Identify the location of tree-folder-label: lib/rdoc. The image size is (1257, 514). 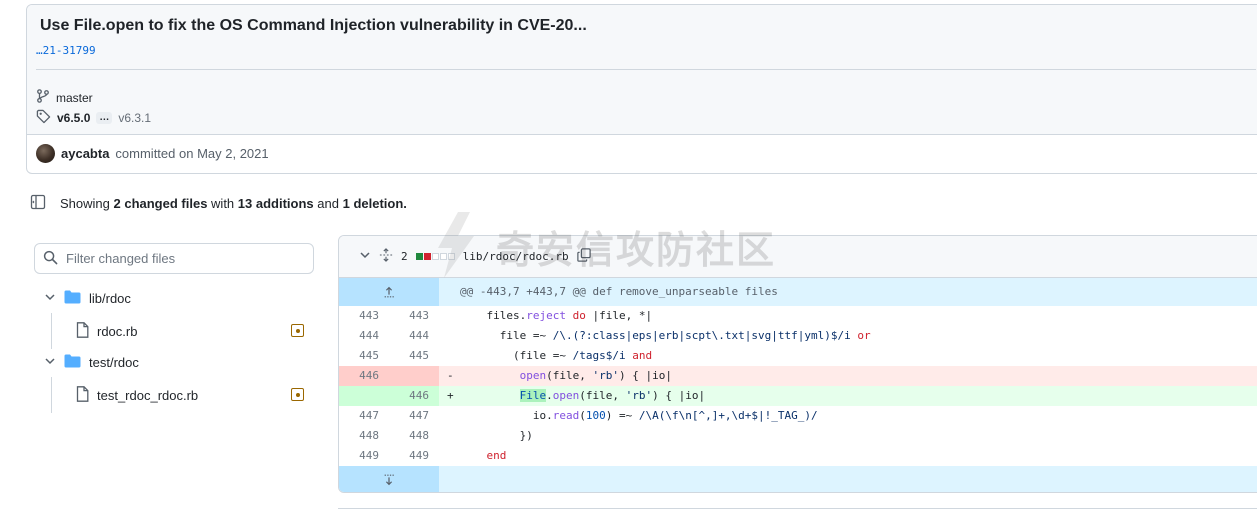
(110, 298).